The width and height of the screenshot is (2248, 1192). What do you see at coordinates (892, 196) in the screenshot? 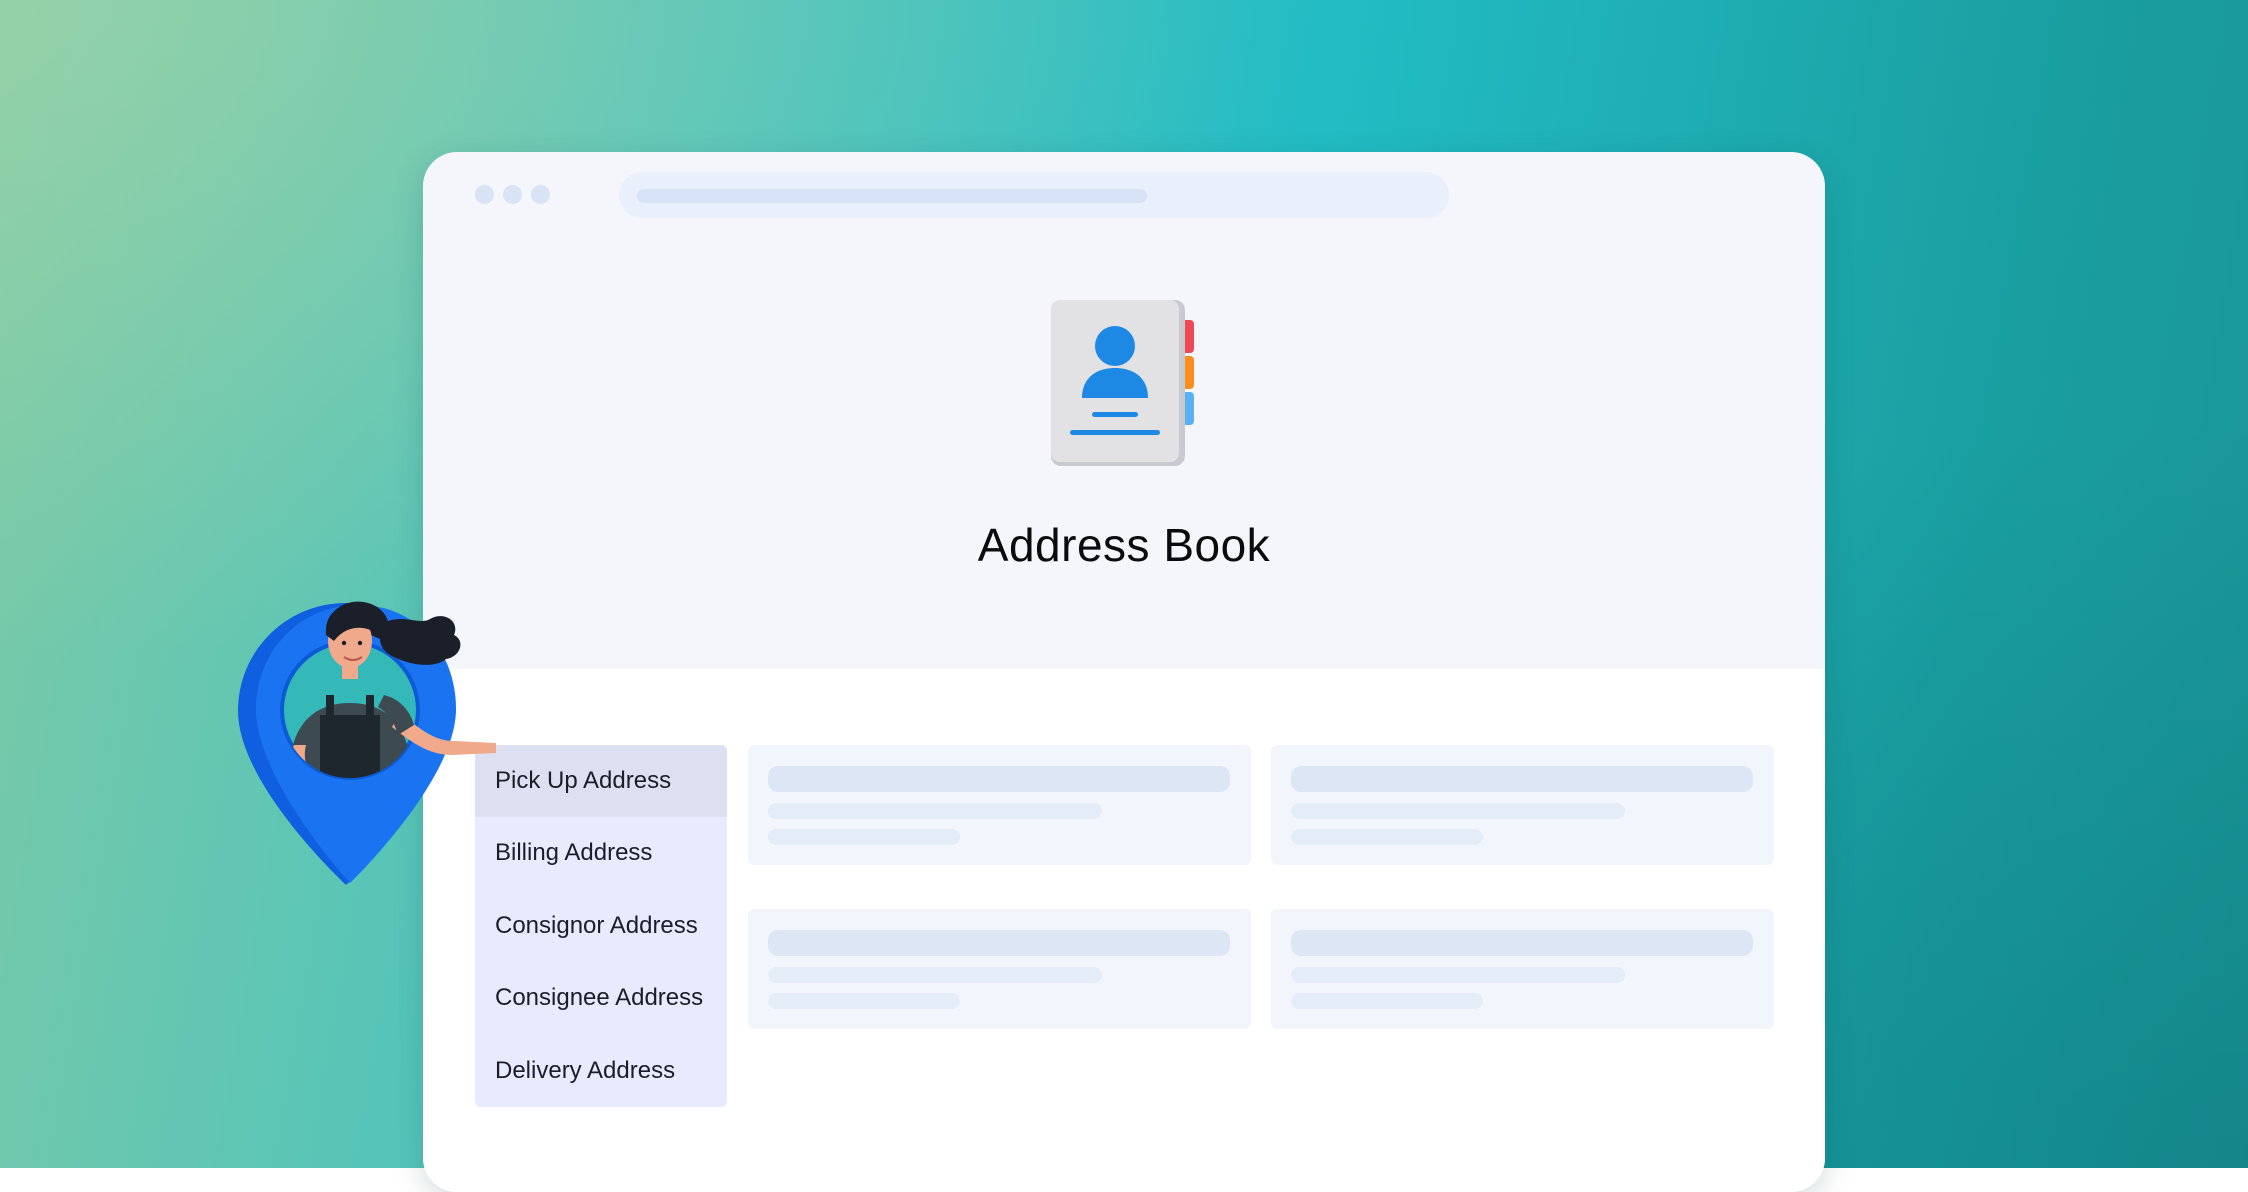
I see `address-bar-placeholder-line` at bounding box center [892, 196].